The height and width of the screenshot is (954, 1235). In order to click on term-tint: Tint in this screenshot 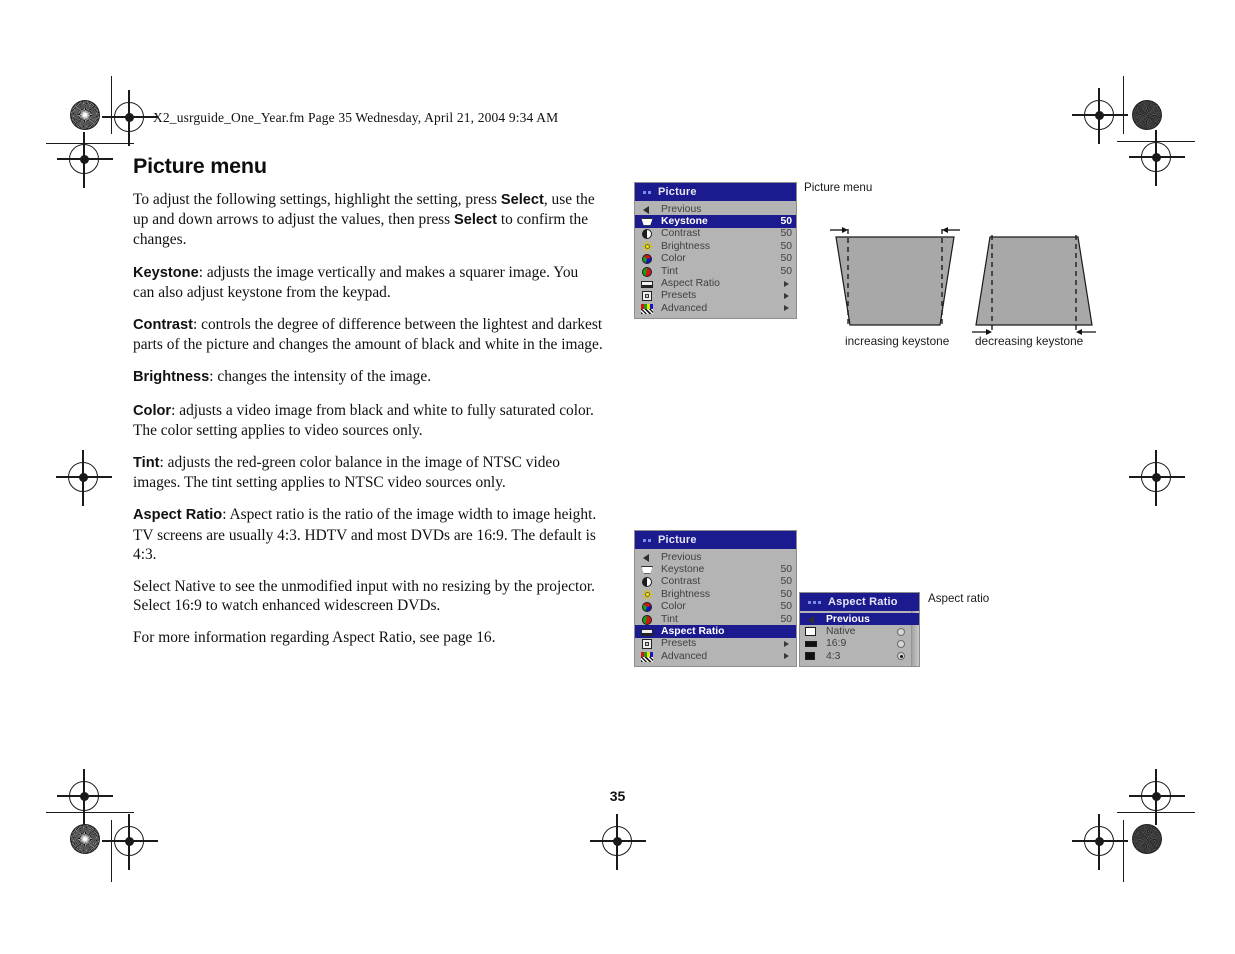, I will do `click(146, 463)`.